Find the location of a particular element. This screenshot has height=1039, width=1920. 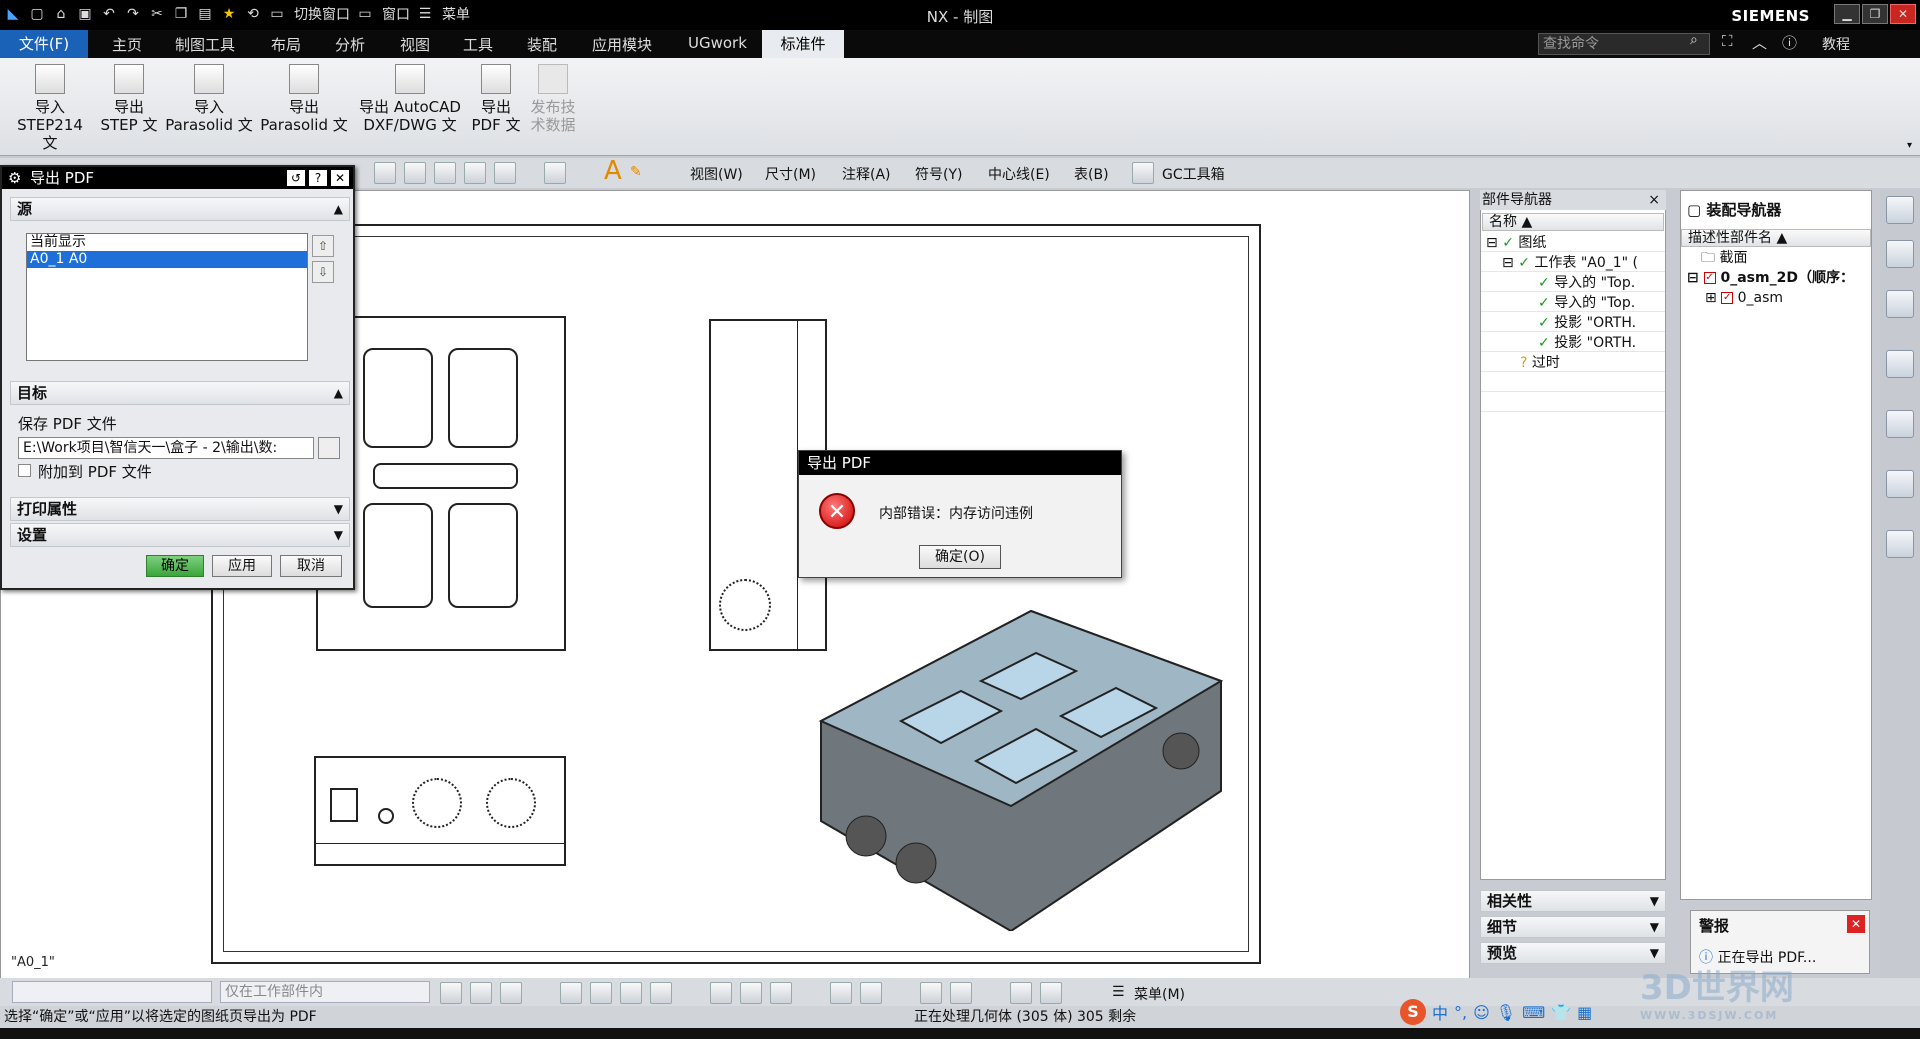

close-button: ✕ is located at coordinates (1903, 14).